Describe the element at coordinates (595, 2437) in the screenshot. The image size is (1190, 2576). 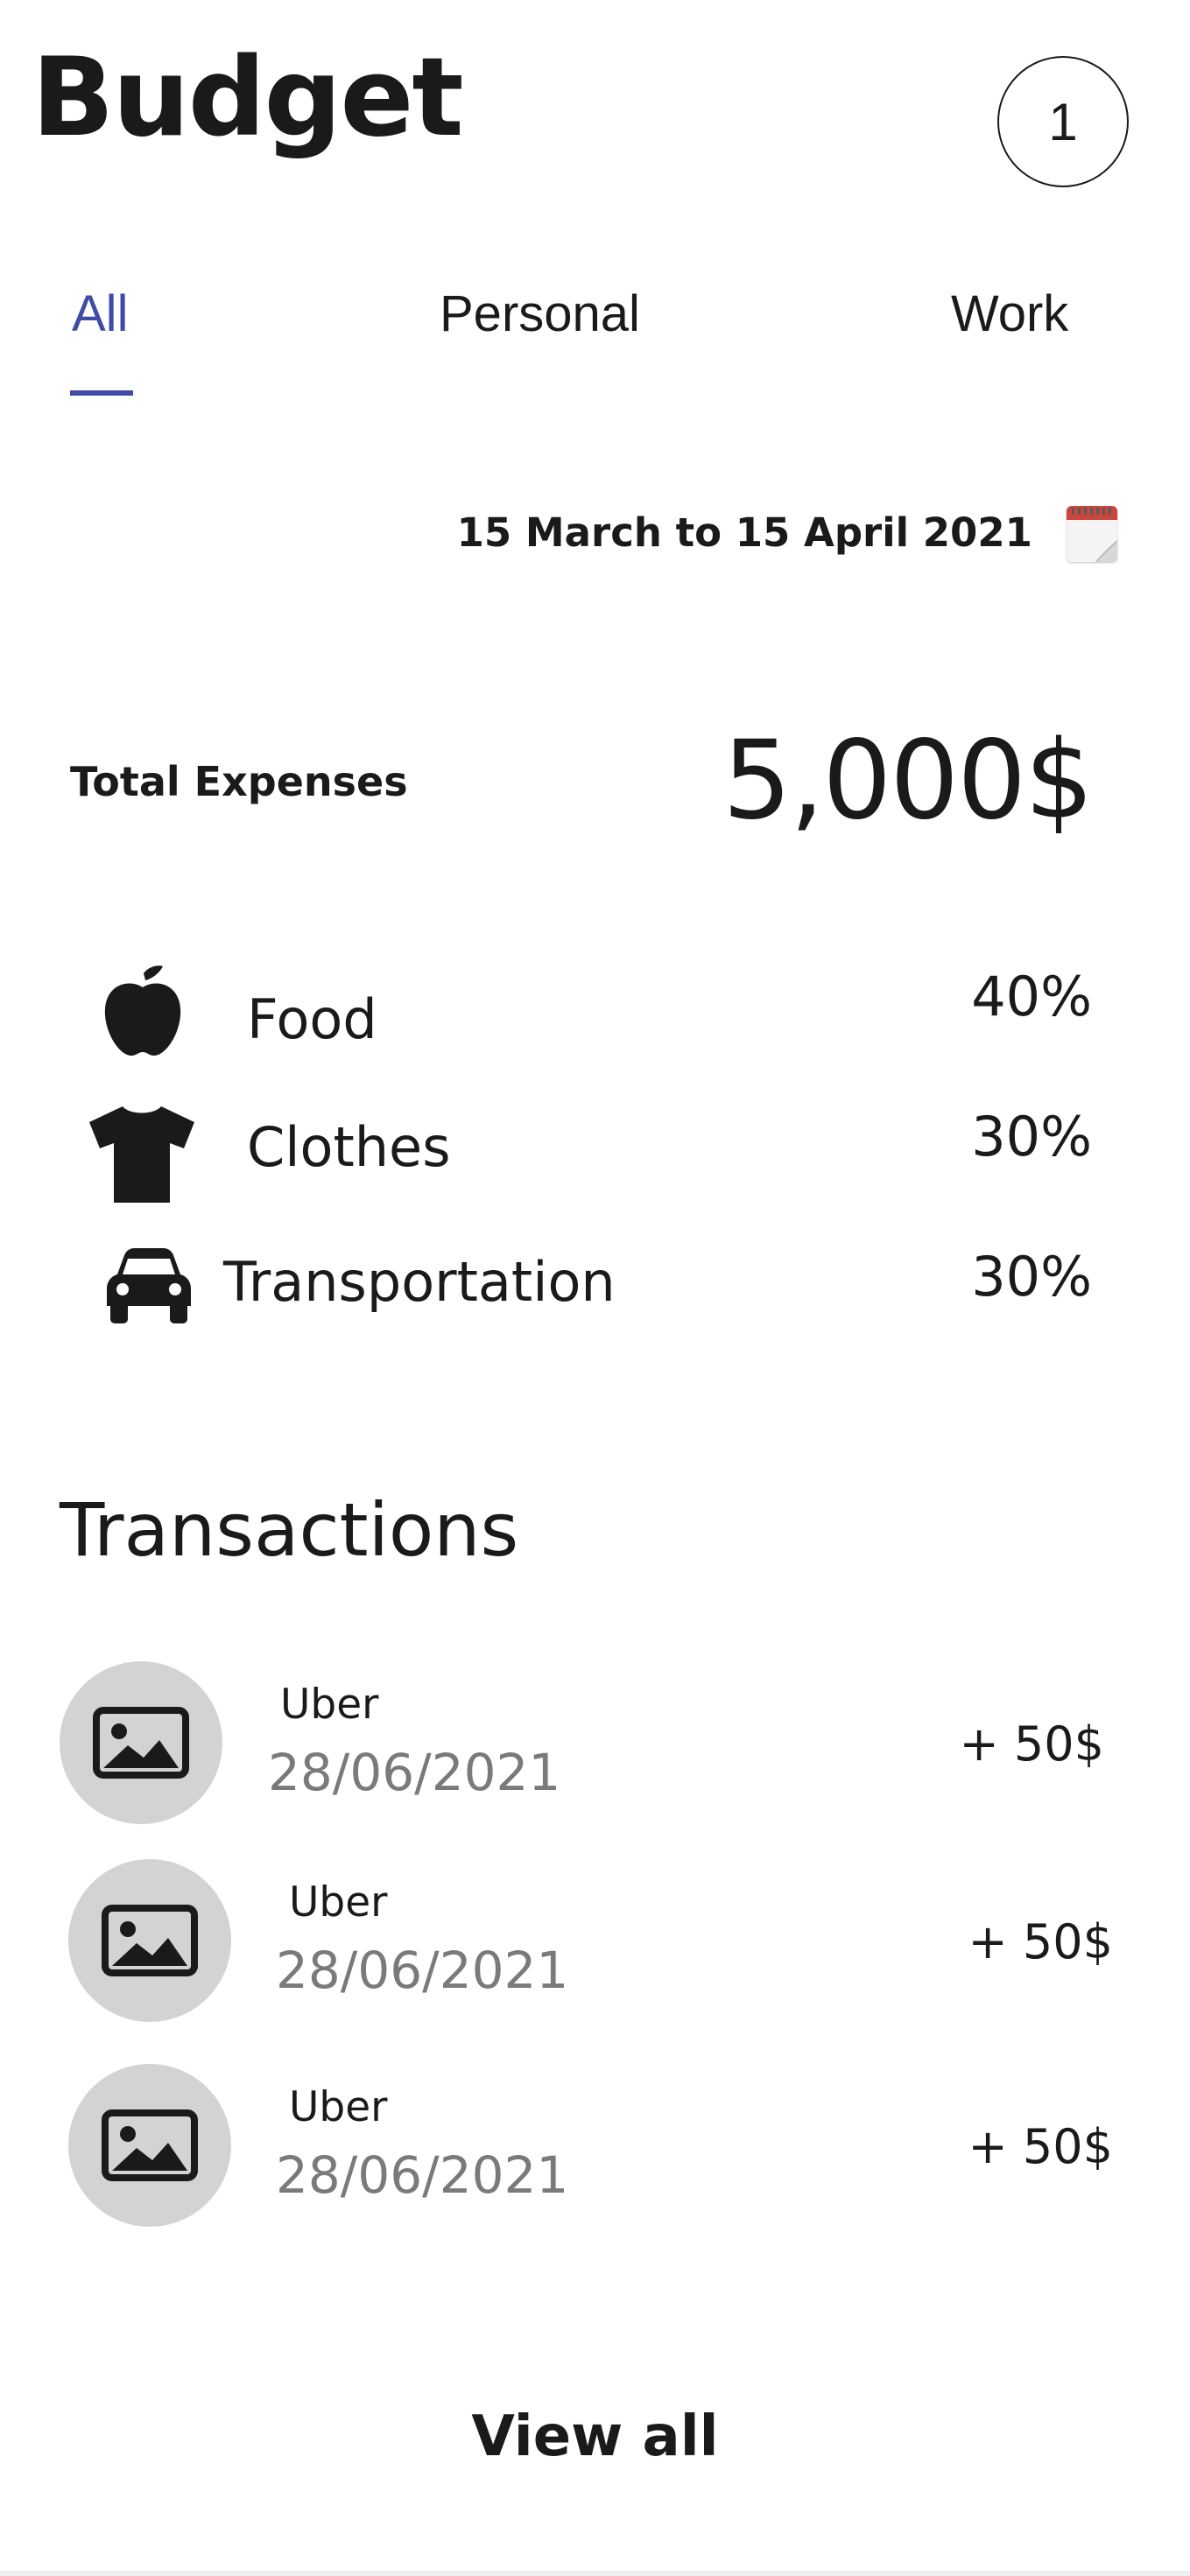
I see `view-all-button: View all` at that location.